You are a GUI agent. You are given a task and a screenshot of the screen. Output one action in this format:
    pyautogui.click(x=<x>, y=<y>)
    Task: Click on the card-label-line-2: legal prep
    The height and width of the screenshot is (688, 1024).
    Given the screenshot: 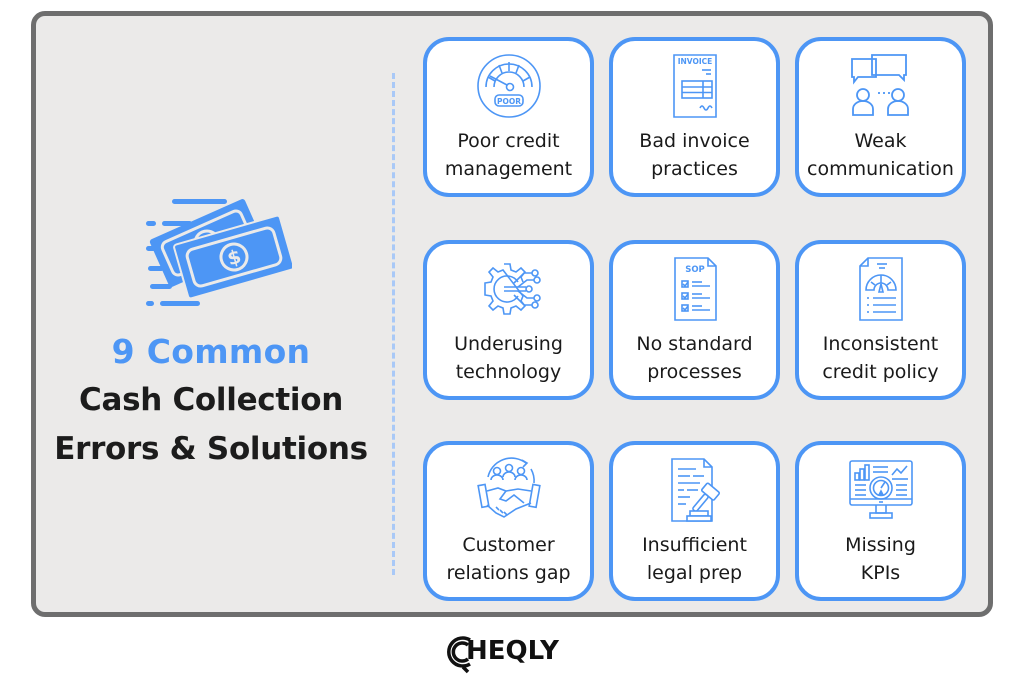 What is the action you would take?
    pyautogui.click(x=694, y=573)
    